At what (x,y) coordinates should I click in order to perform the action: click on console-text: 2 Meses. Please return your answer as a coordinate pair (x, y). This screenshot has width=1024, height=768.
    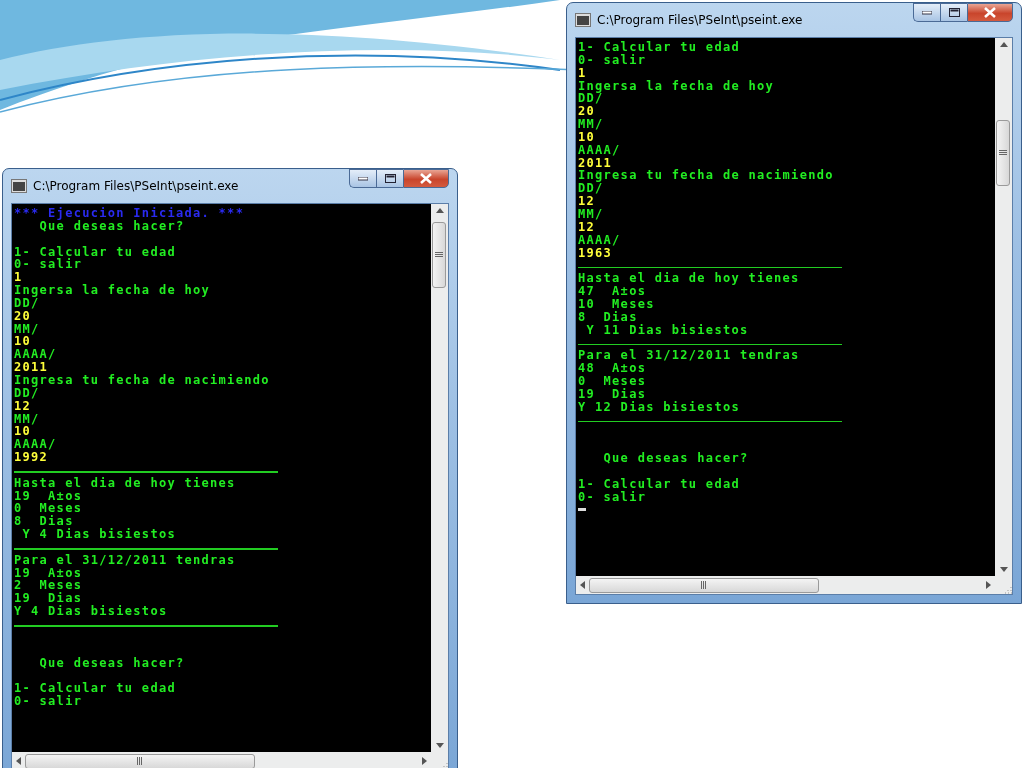
    Looking at the image, I should click on (48, 586).